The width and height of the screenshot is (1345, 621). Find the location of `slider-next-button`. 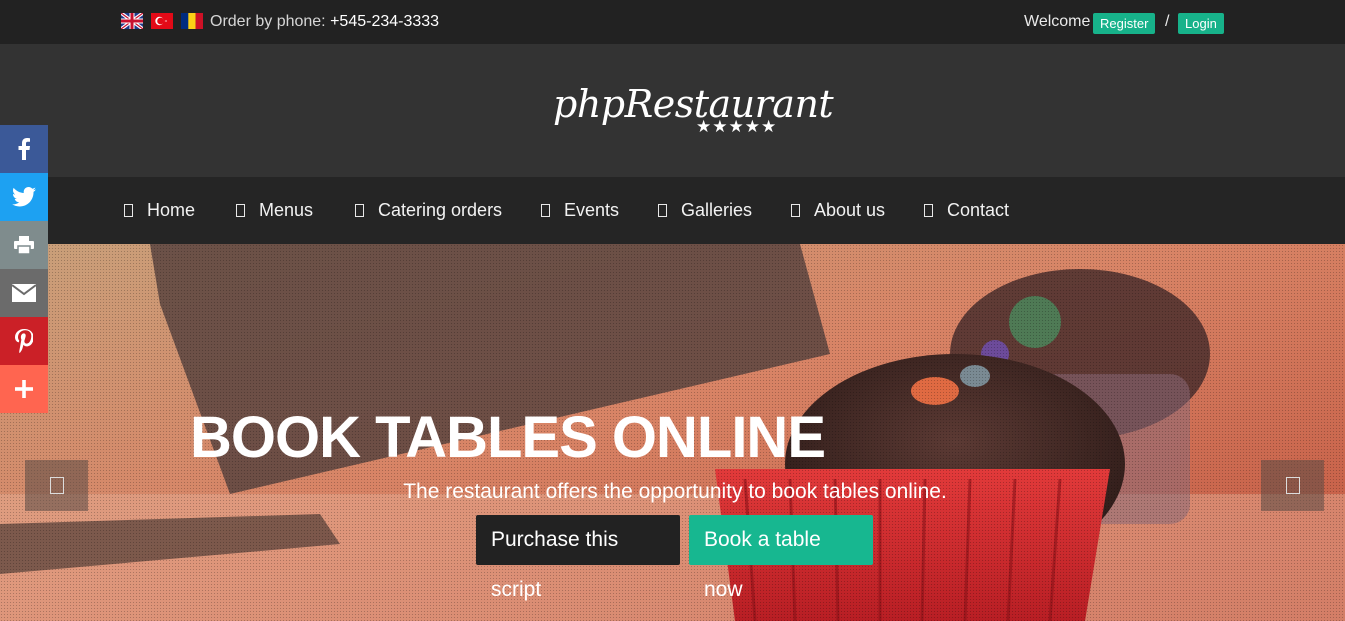

slider-next-button is located at coordinates (1292, 485).